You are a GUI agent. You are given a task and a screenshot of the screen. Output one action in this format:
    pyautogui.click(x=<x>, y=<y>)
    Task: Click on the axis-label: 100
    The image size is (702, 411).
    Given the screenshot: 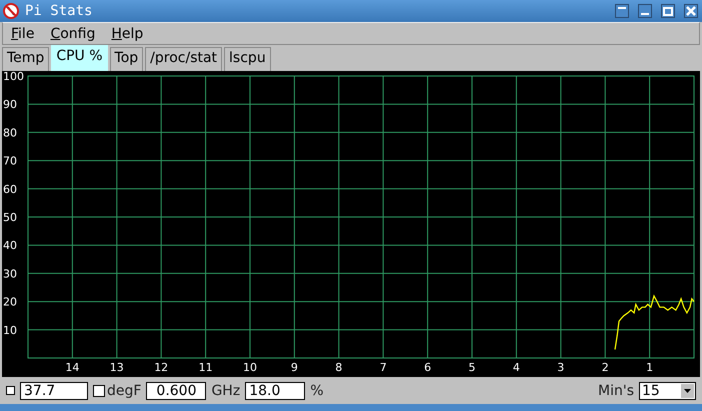 What is the action you would take?
    pyautogui.click(x=13, y=77)
    